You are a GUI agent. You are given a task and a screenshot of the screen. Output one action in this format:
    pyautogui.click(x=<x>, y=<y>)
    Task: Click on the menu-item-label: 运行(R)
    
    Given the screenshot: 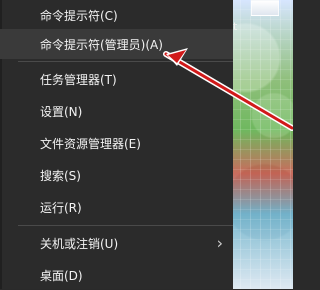 What is the action you would take?
    pyautogui.click(x=61, y=207)
    